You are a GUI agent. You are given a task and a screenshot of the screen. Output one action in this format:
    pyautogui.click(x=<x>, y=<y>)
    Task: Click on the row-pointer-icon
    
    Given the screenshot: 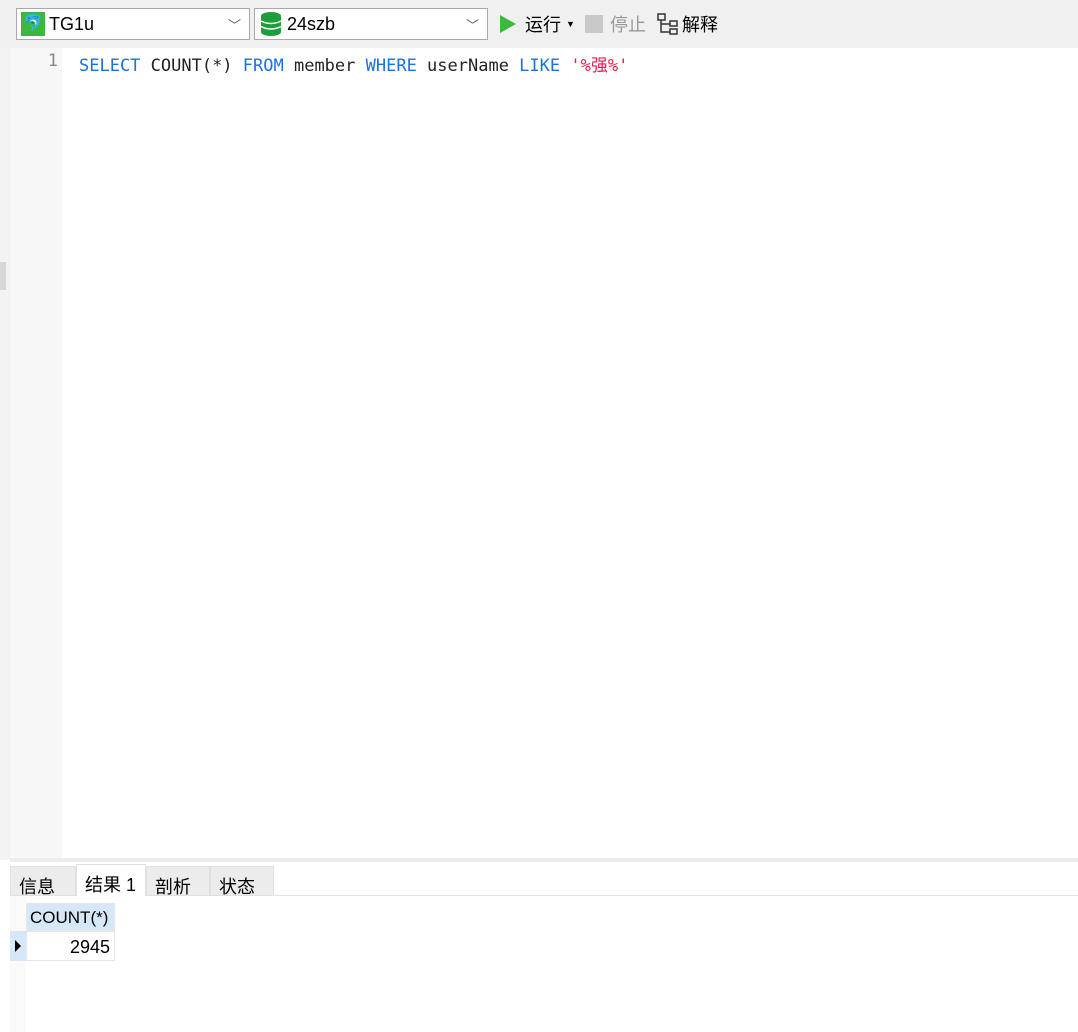 What is the action you would take?
    pyautogui.click(x=18, y=946)
    